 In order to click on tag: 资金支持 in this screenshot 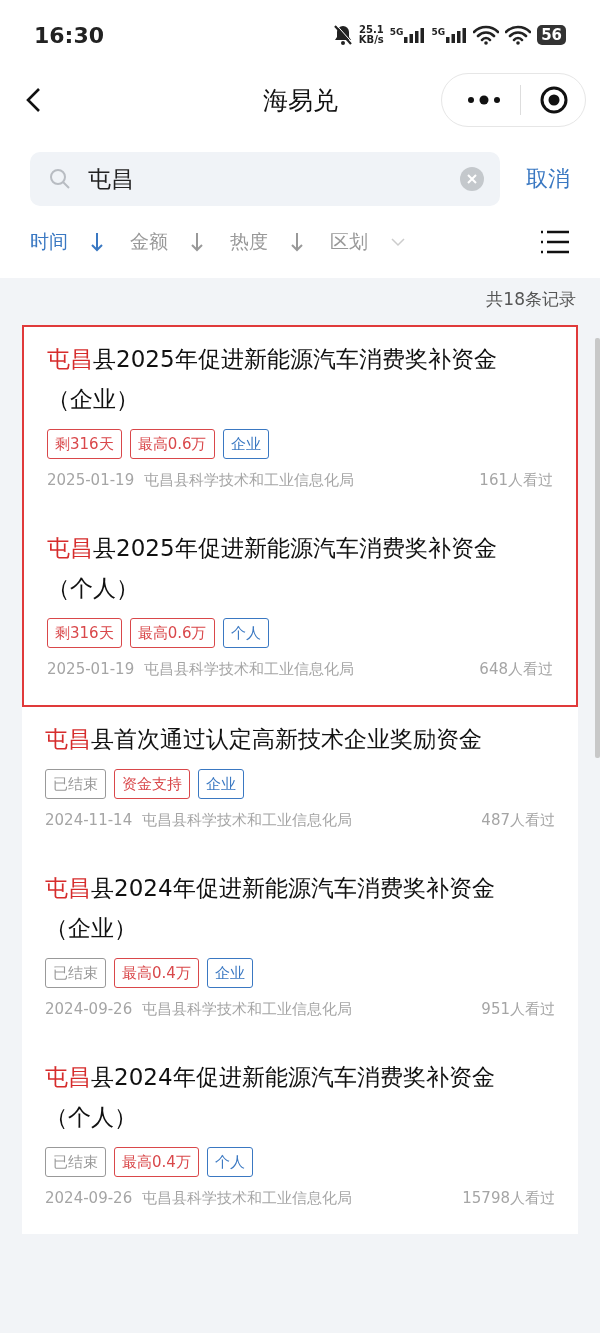, I will do `click(152, 784)`.